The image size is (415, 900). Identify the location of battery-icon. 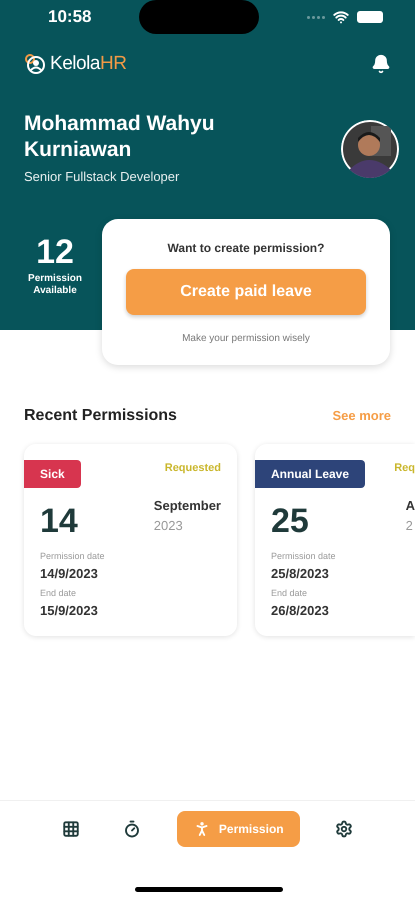
(369, 17).